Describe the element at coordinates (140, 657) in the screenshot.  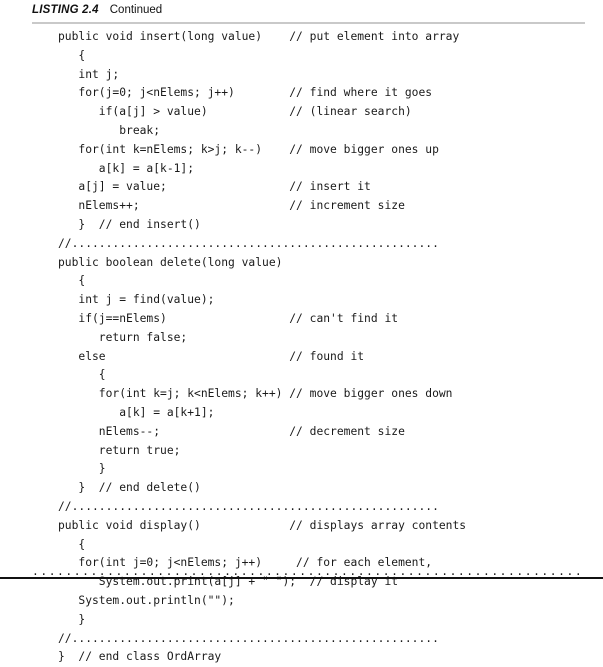
I see `code-line: } // end class OrdArray` at that location.